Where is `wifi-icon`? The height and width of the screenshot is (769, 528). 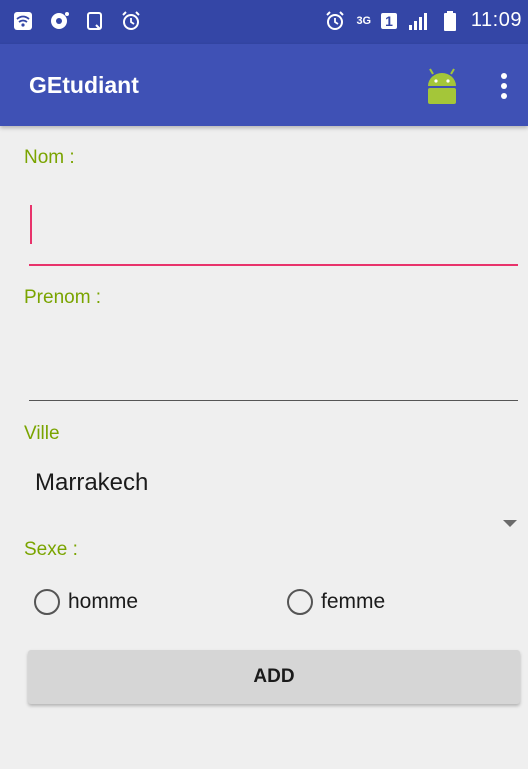
wifi-icon is located at coordinates (23, 21).